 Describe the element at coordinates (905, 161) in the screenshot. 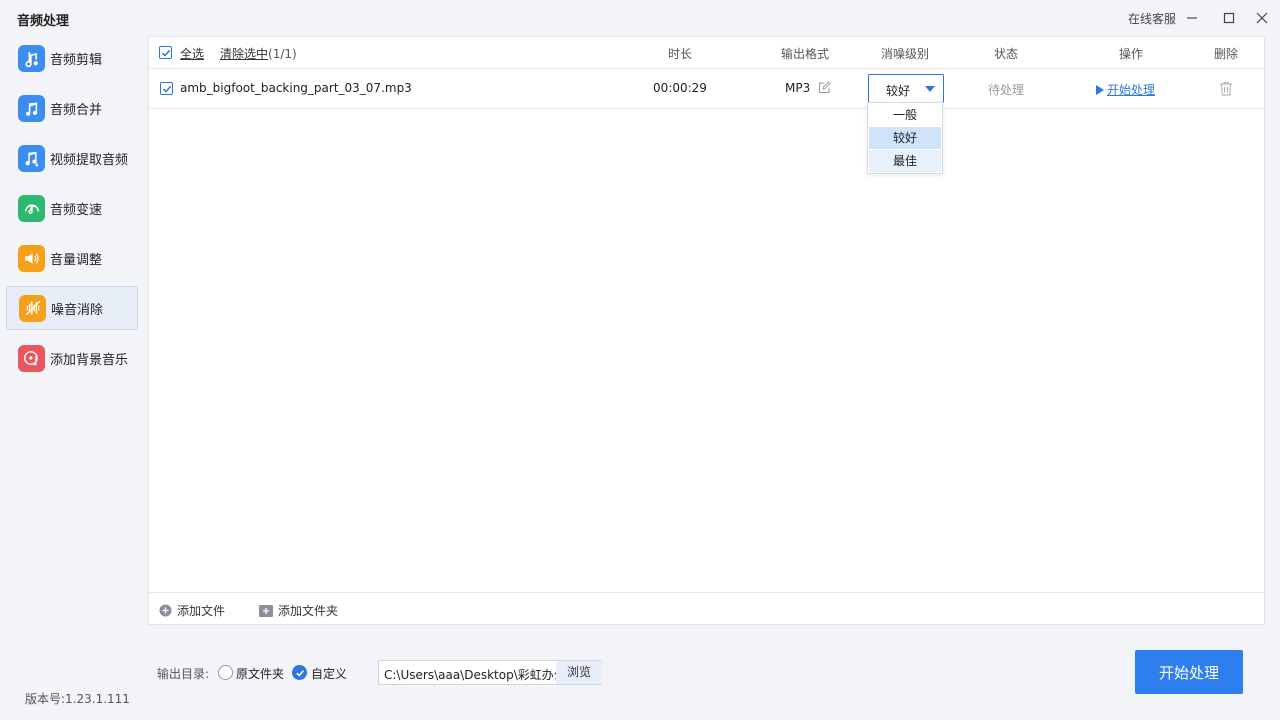

I see `level-option-best: 最佳` at that location.